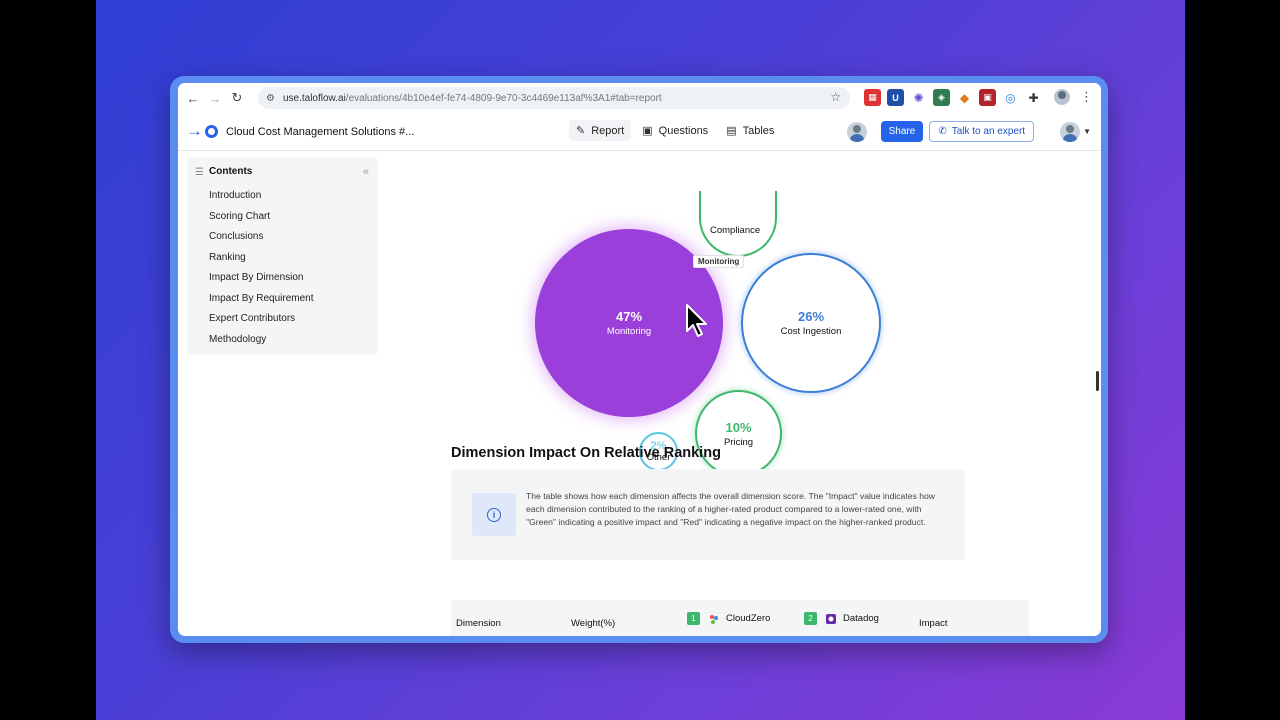 This screenshot has width=1280, height=720. I want to click on bubble-monitoring-pct: 47%, so click(629, 316).